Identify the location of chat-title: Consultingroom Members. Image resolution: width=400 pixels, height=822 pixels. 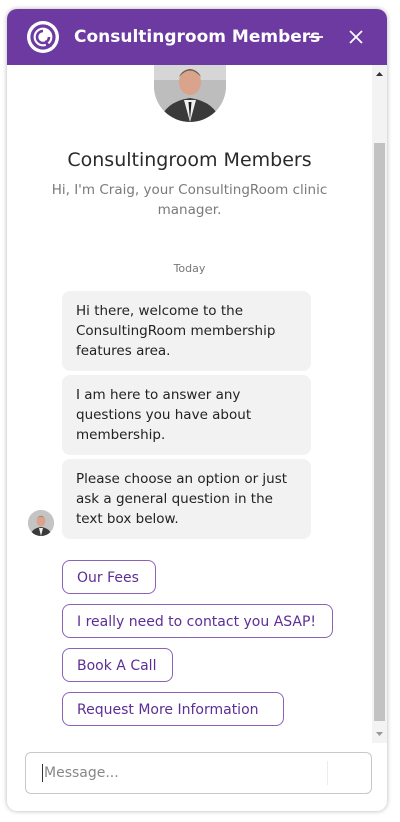
(197, 37).